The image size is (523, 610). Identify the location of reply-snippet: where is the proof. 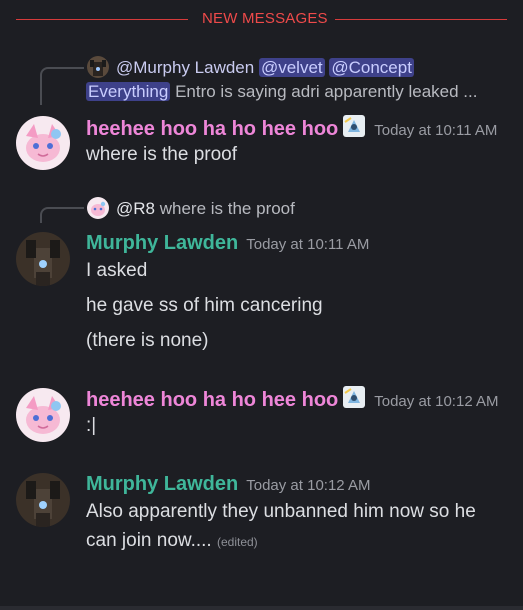
(227, 208).